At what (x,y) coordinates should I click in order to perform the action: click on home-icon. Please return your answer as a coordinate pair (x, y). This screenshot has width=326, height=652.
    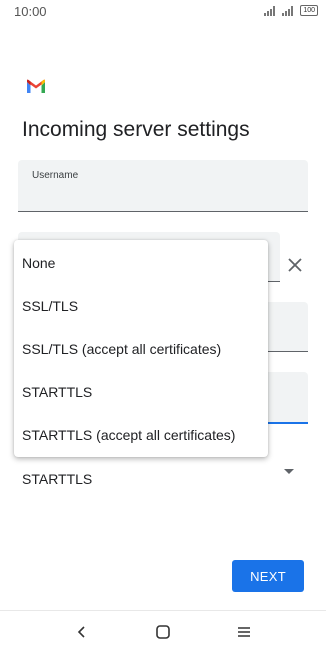
    Looking at the image, I should click on (163, 632).